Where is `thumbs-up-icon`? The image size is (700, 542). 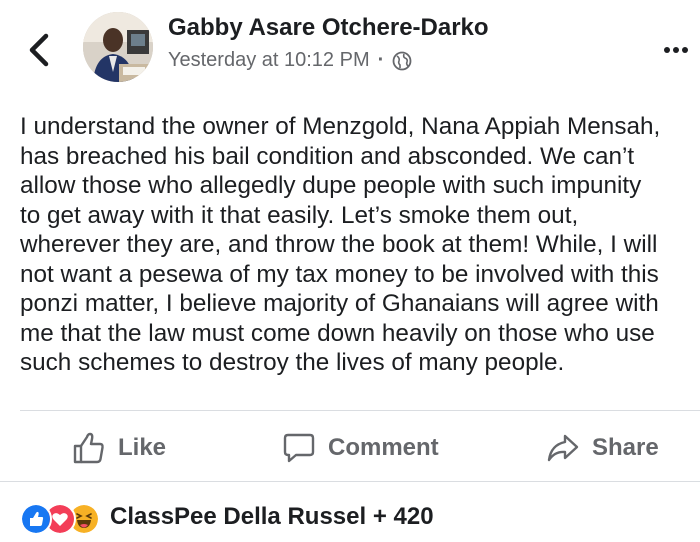 thumbs-up-icon is located at coordinates (88, 448).